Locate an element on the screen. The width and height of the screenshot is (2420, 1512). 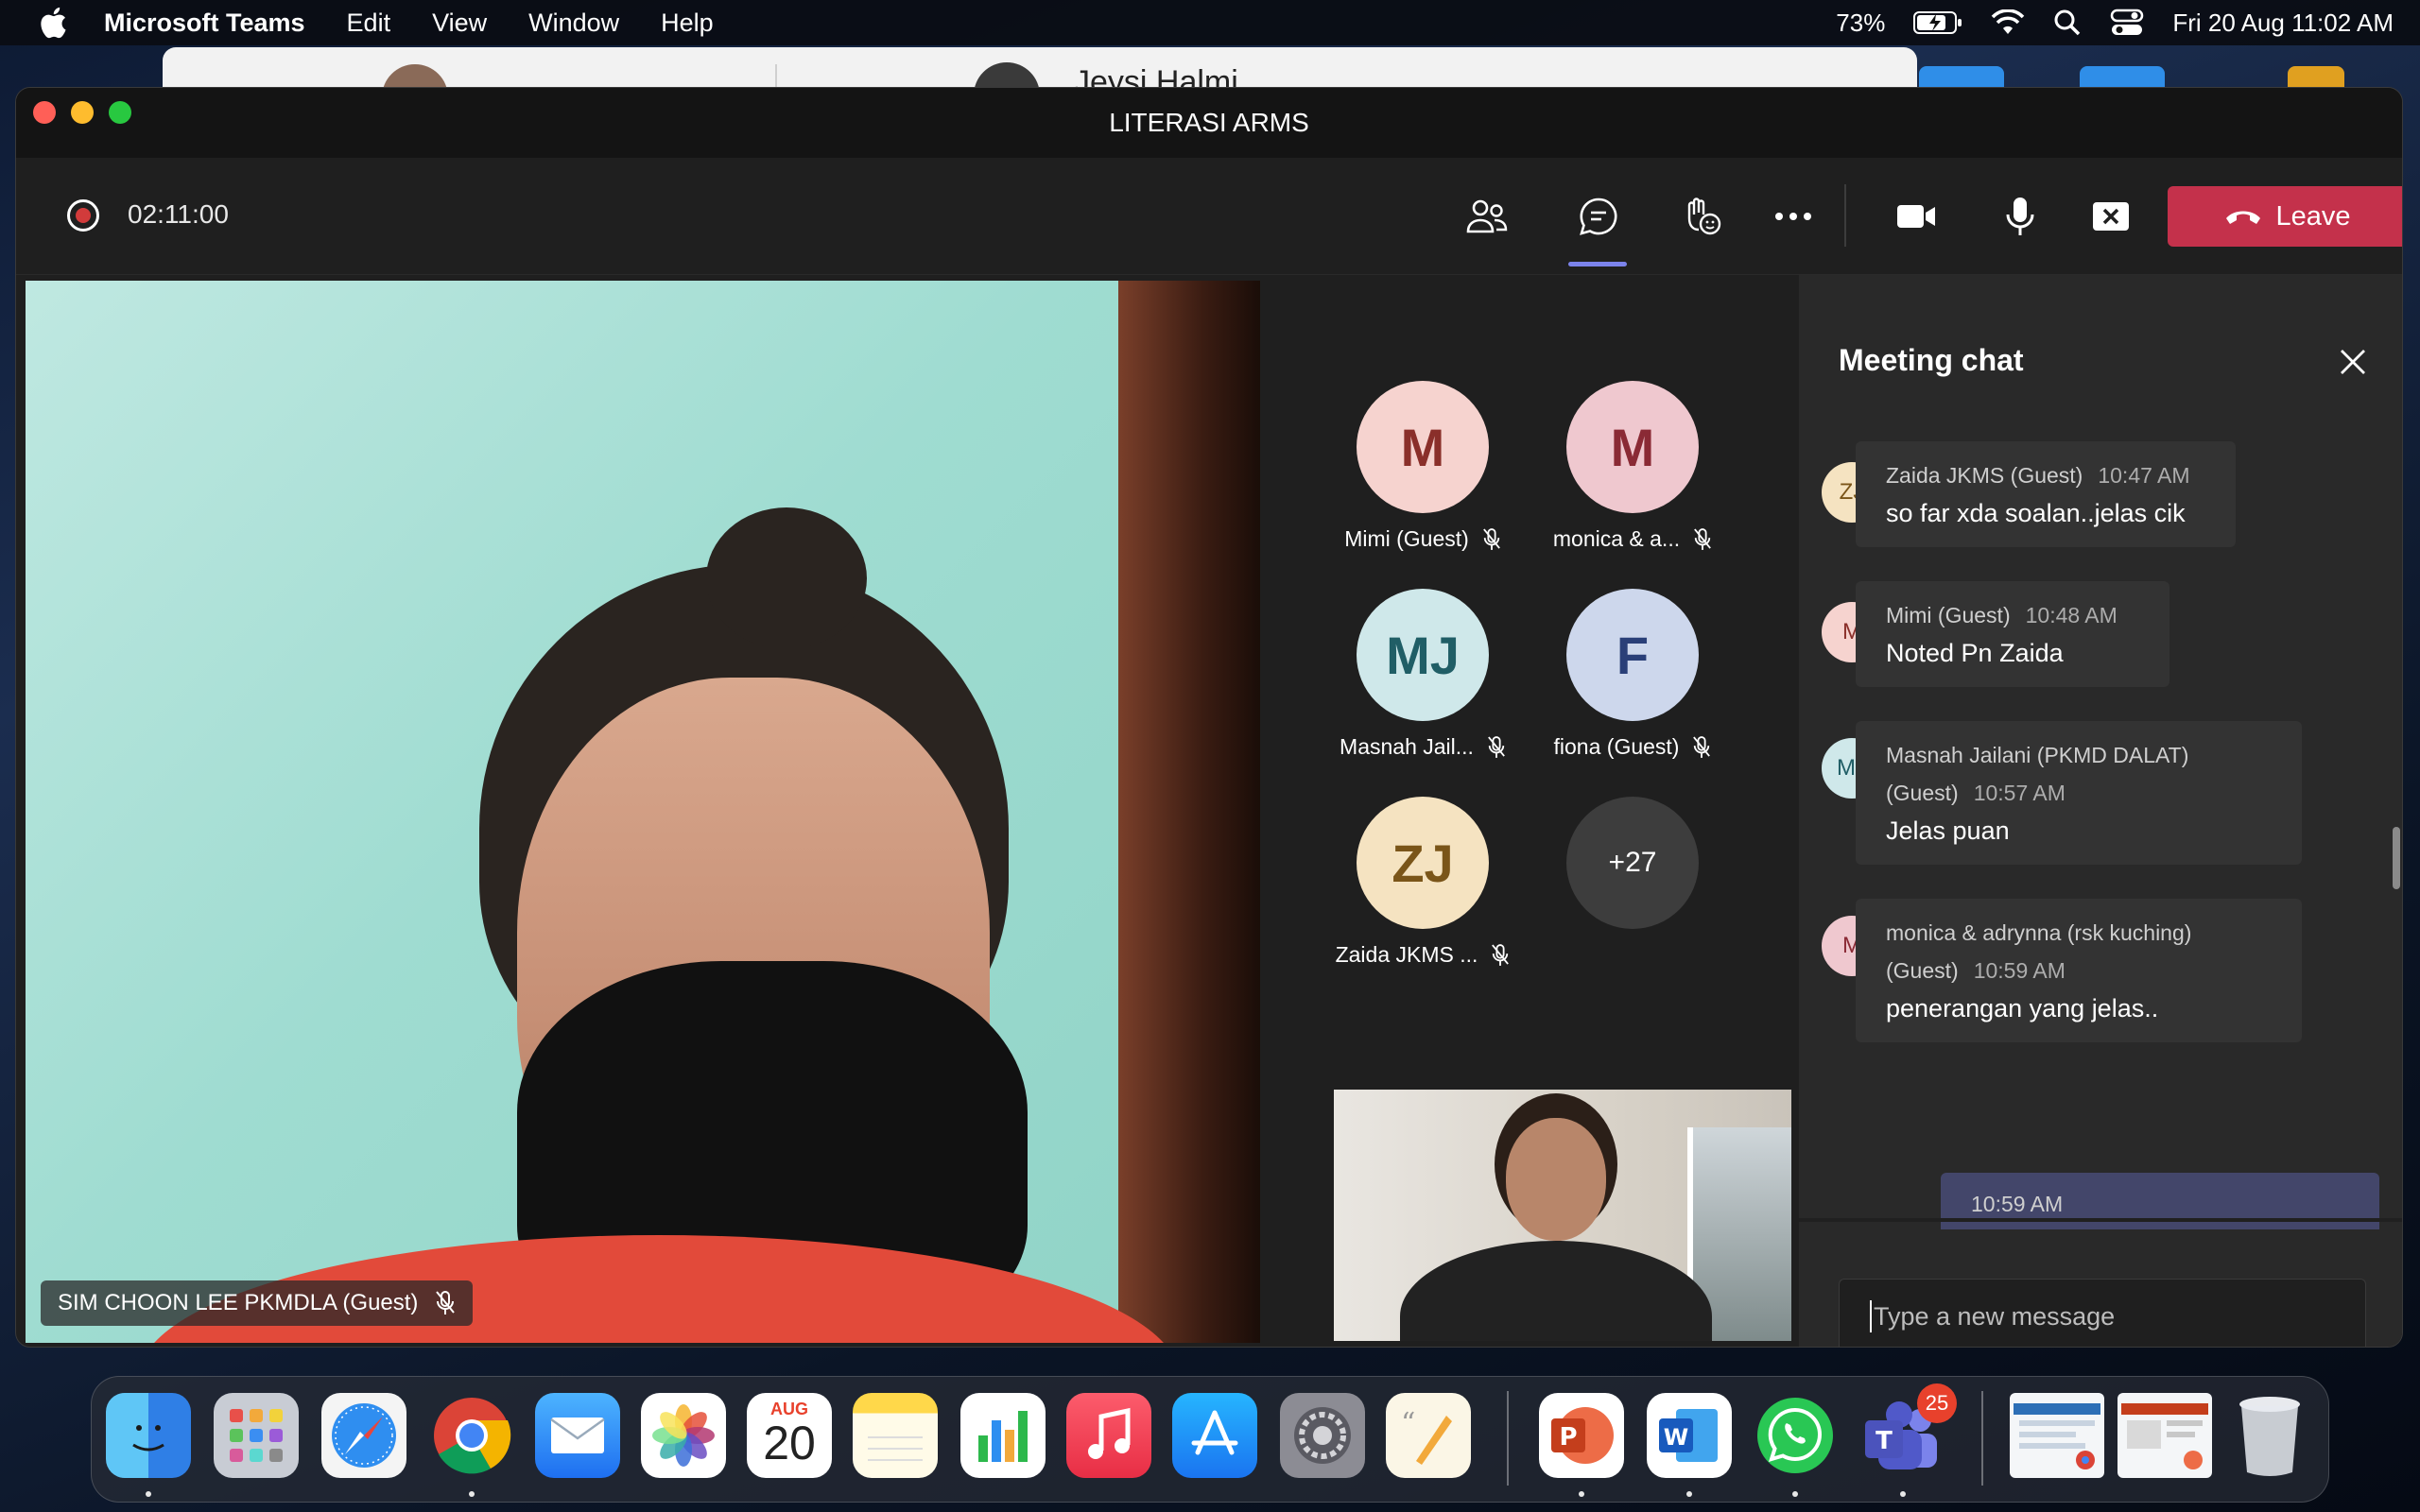
notes-app-icon is located at coordinates (895, 1435).